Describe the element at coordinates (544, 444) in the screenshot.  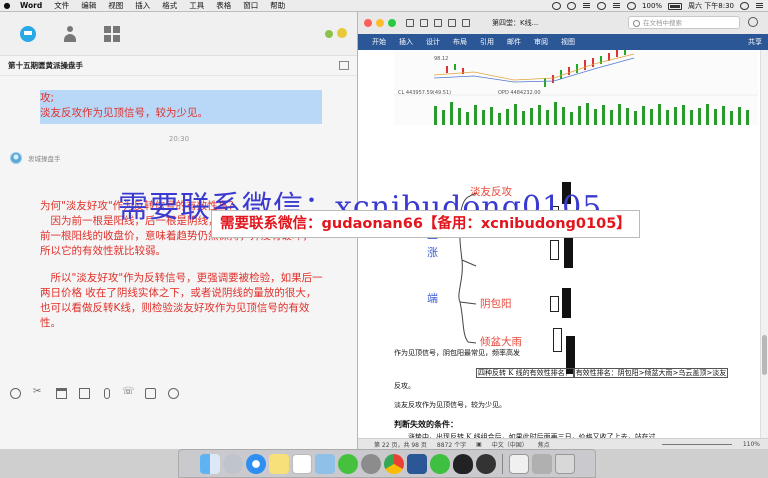
I see `focus-mode: 焦点` at that location.